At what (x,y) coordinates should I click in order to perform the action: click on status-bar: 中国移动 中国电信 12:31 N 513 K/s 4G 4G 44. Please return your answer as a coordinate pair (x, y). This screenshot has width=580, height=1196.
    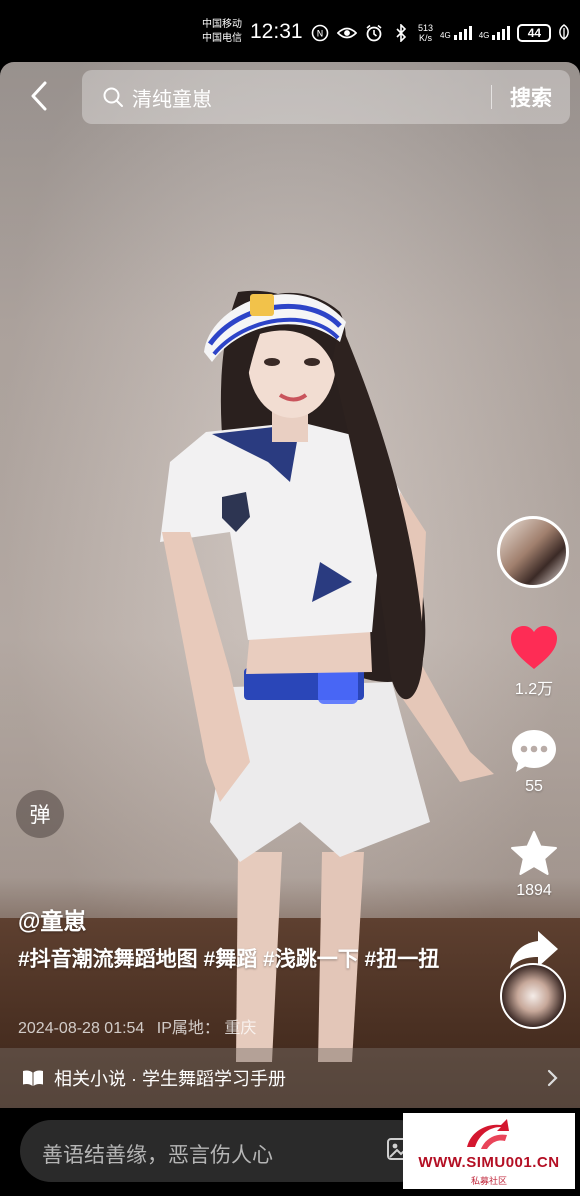
    Looking at the image, I should click on (290, 31).